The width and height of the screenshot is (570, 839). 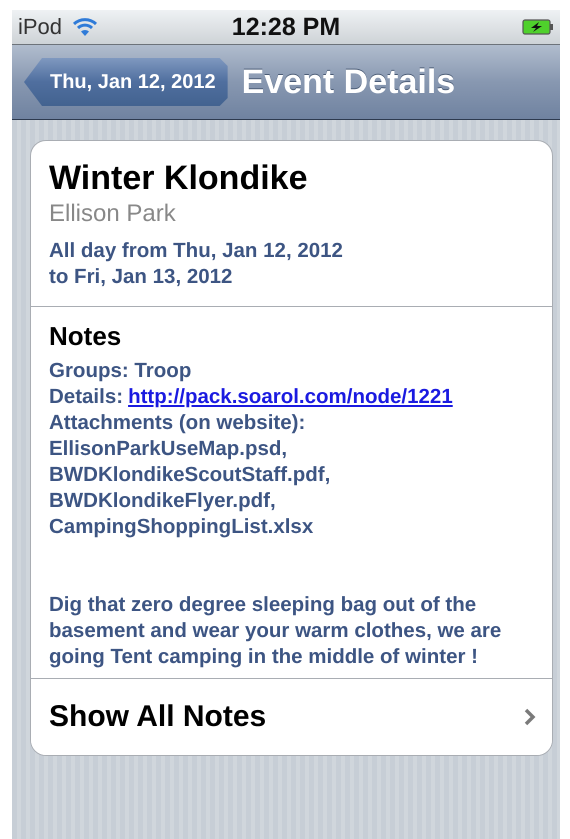 I want to click on clock-time: 12:28 PM, so click(x=286, y=27).